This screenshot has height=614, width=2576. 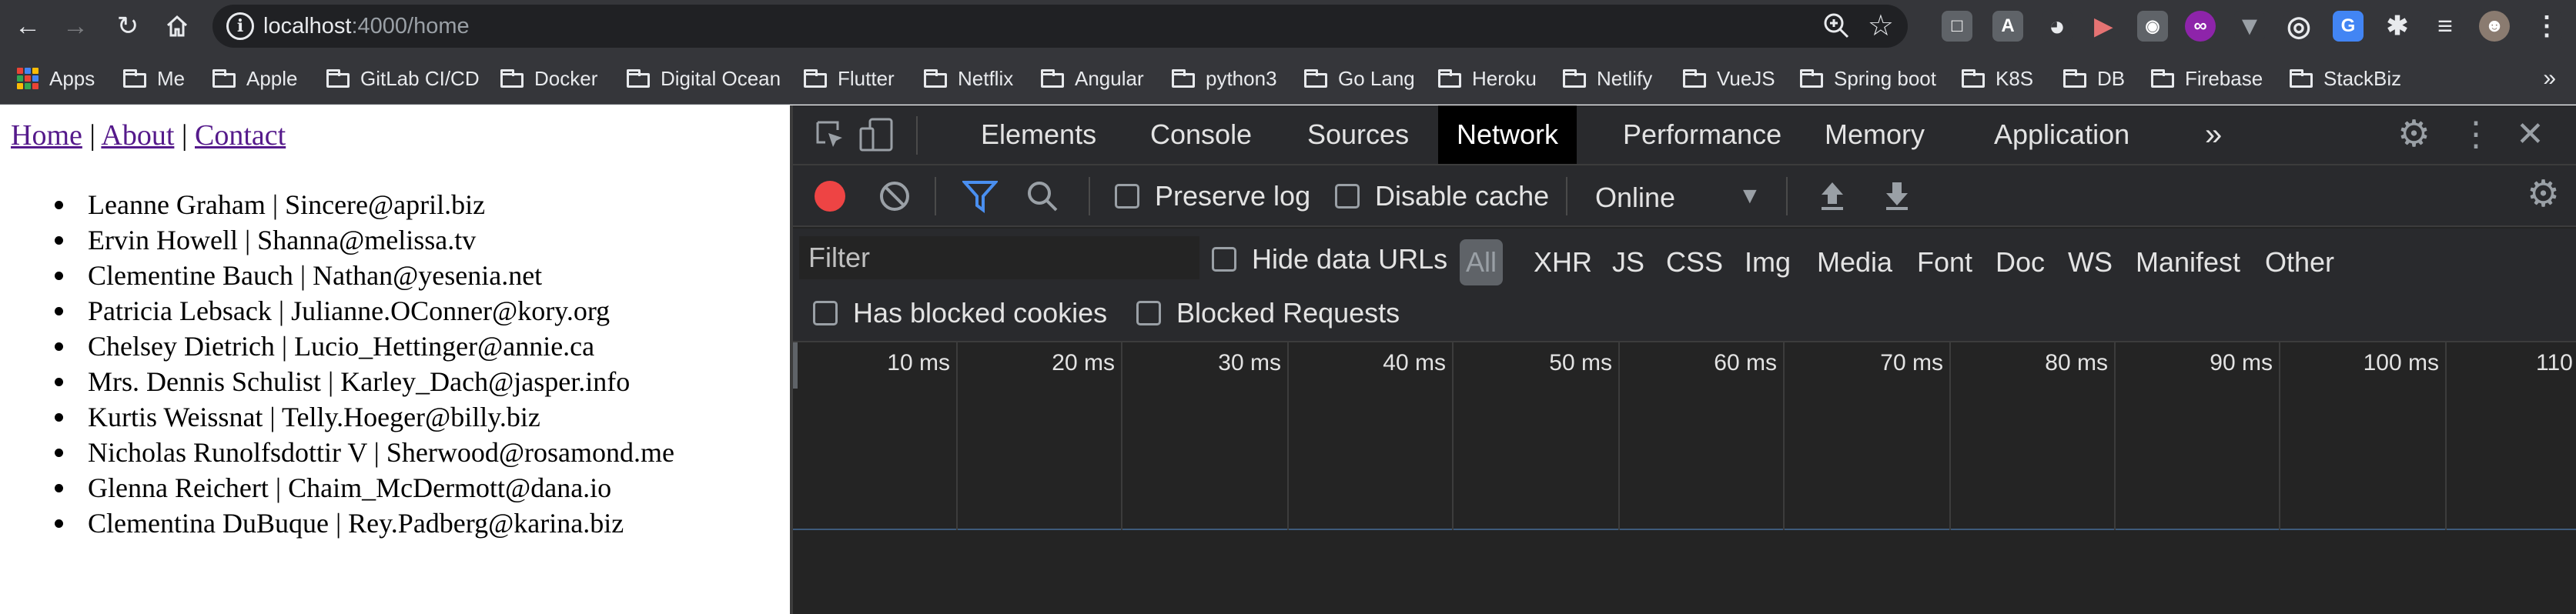 I want to click on inspect-element-icon, so click(x=830, y=136).